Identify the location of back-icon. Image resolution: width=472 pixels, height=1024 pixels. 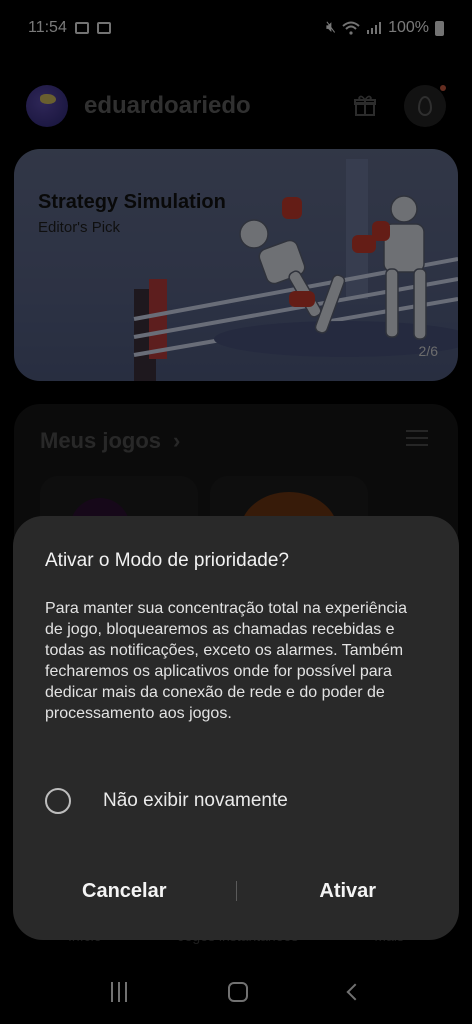
(355, 992).